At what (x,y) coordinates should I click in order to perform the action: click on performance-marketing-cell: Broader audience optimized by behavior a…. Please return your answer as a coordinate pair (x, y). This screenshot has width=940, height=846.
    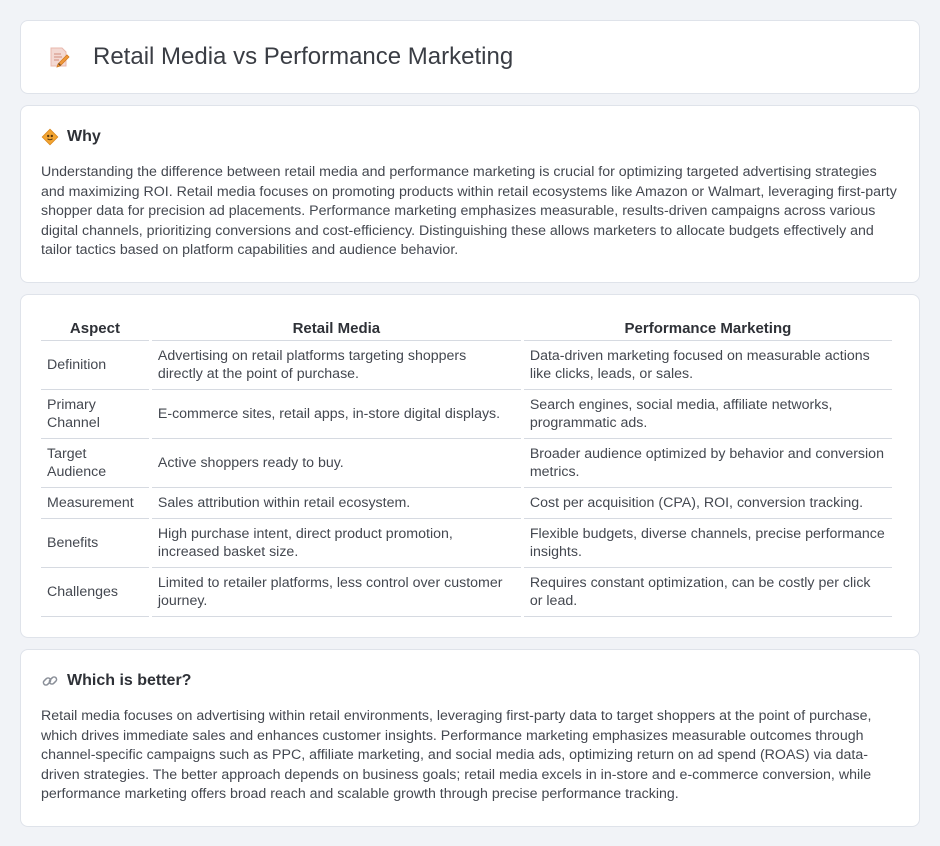
    Looking at the image, I should click on (707, 463).